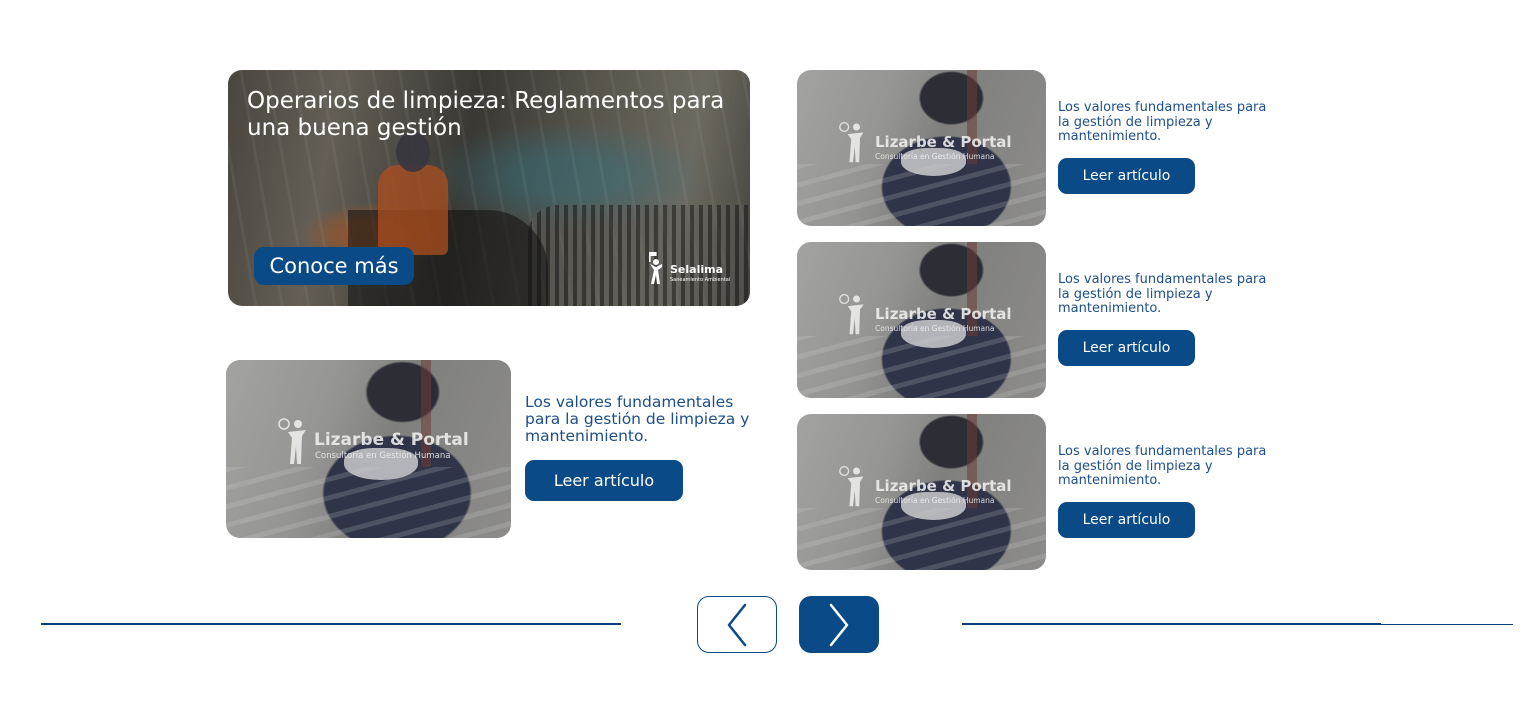 The height and width of the screenshot is (722, 1534). What do you see at coordinates (700, 280) in the screenshot?
I see `selalima-brand-tagline: Saneamiento Ambiental` at bounding box center [700, 280].